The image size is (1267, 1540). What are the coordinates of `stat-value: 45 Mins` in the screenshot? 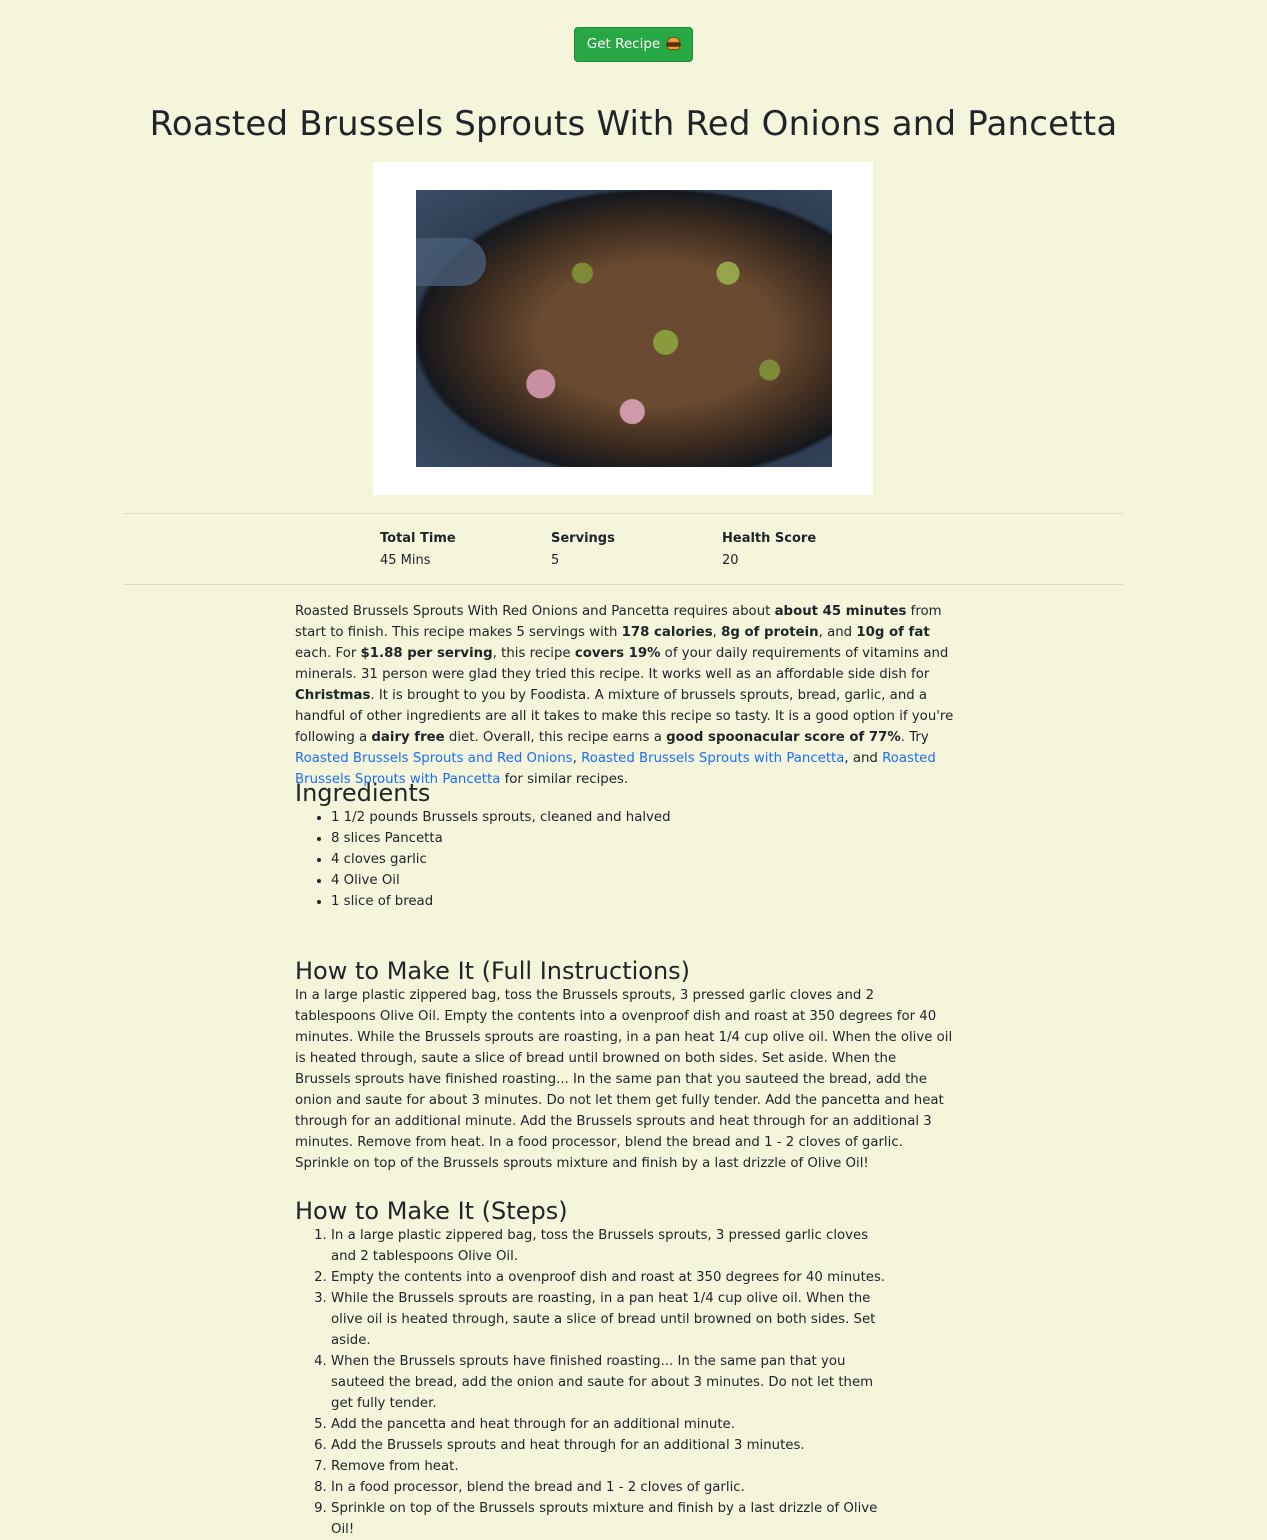 It's located at (405, 560).